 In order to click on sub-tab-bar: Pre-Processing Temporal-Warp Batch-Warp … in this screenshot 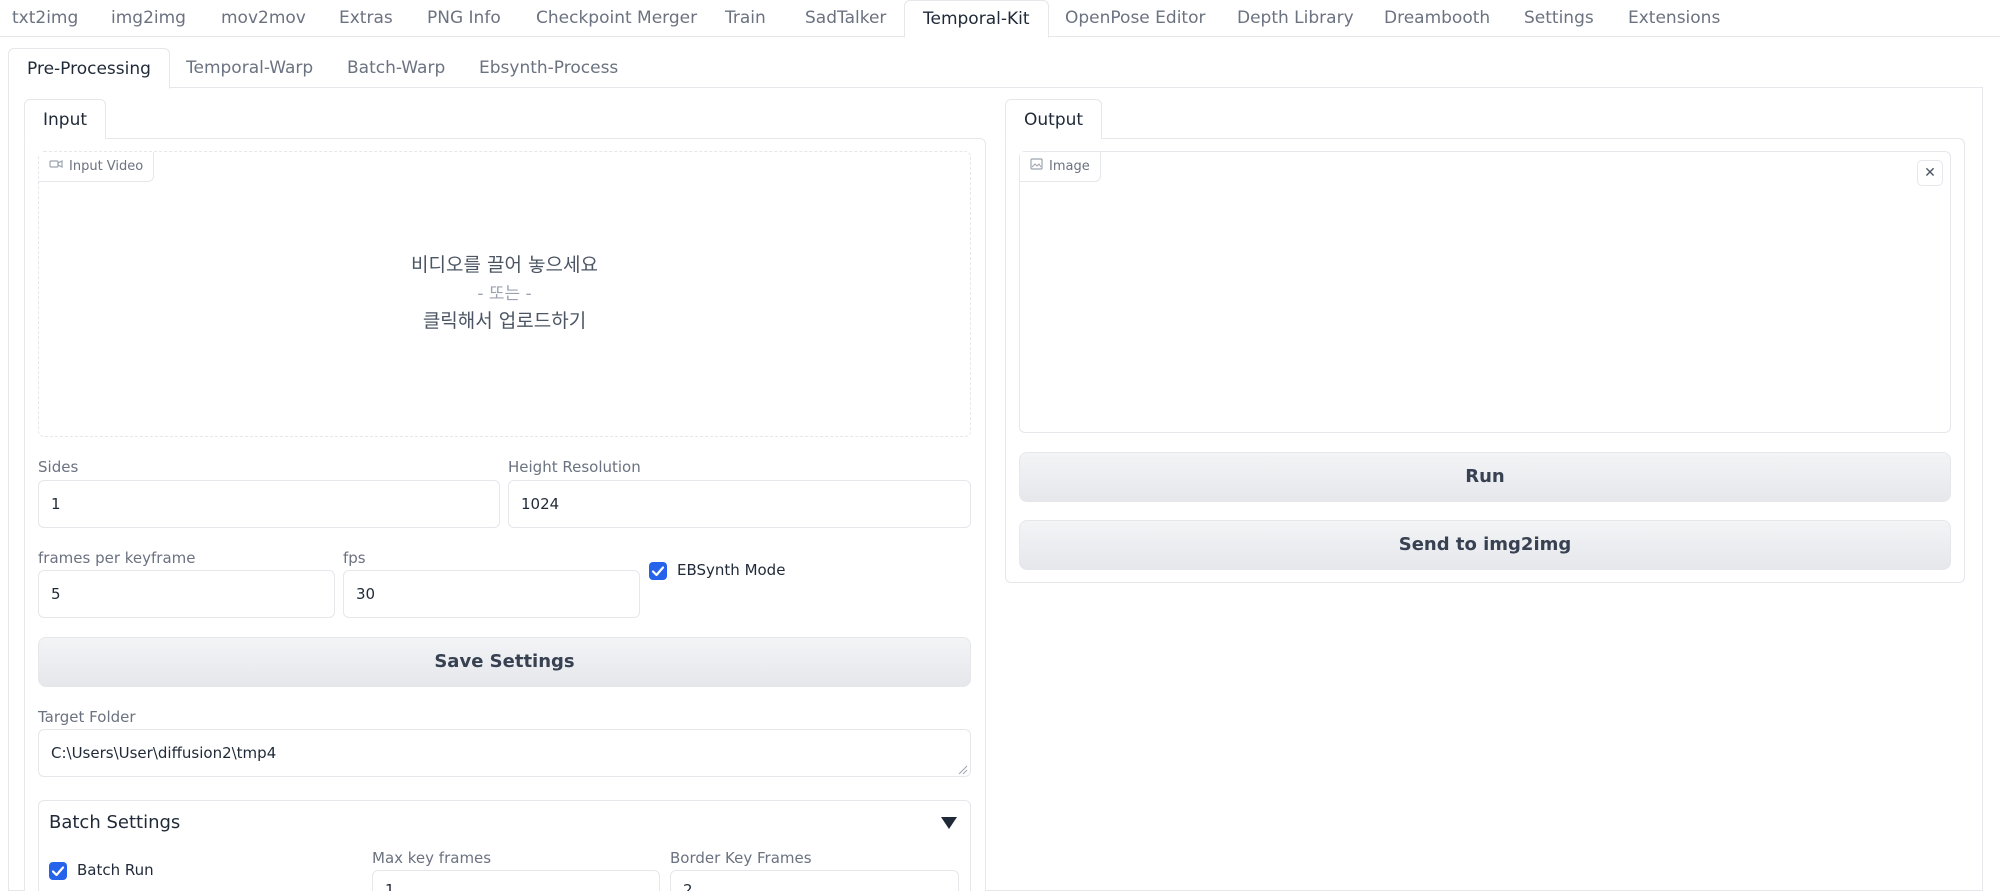, I will do `click(995, 68)`.